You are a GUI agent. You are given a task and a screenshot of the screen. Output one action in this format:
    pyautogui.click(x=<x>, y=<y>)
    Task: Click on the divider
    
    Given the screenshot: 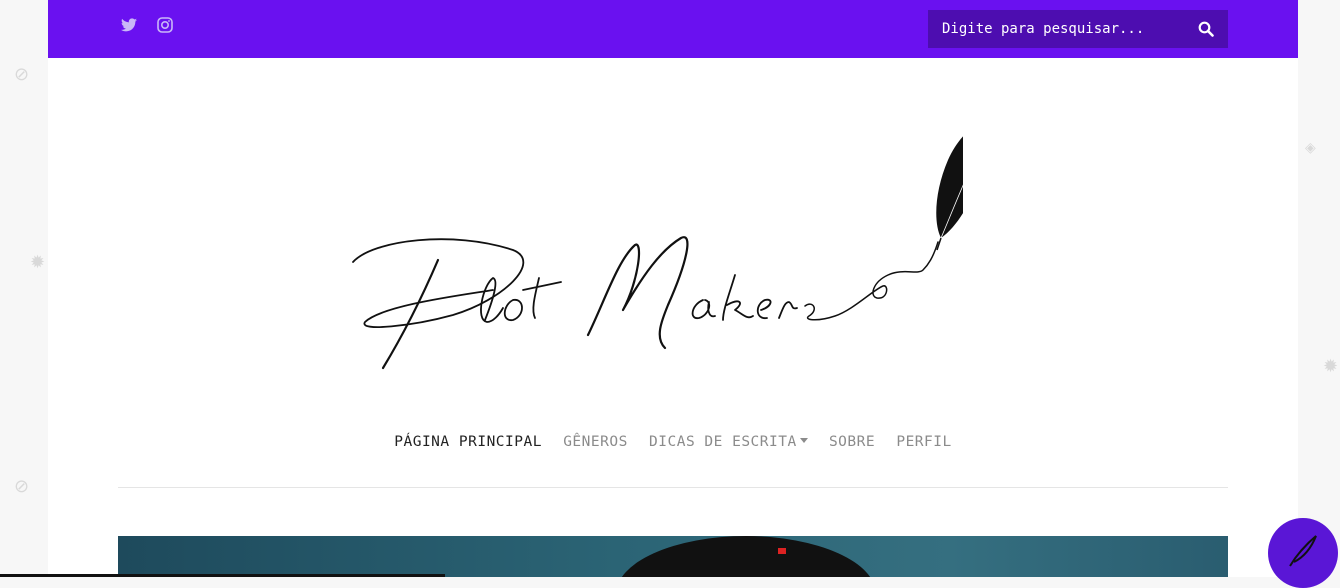 What is the action you would take?
    pyautogui.click(x=673, y=487)
    